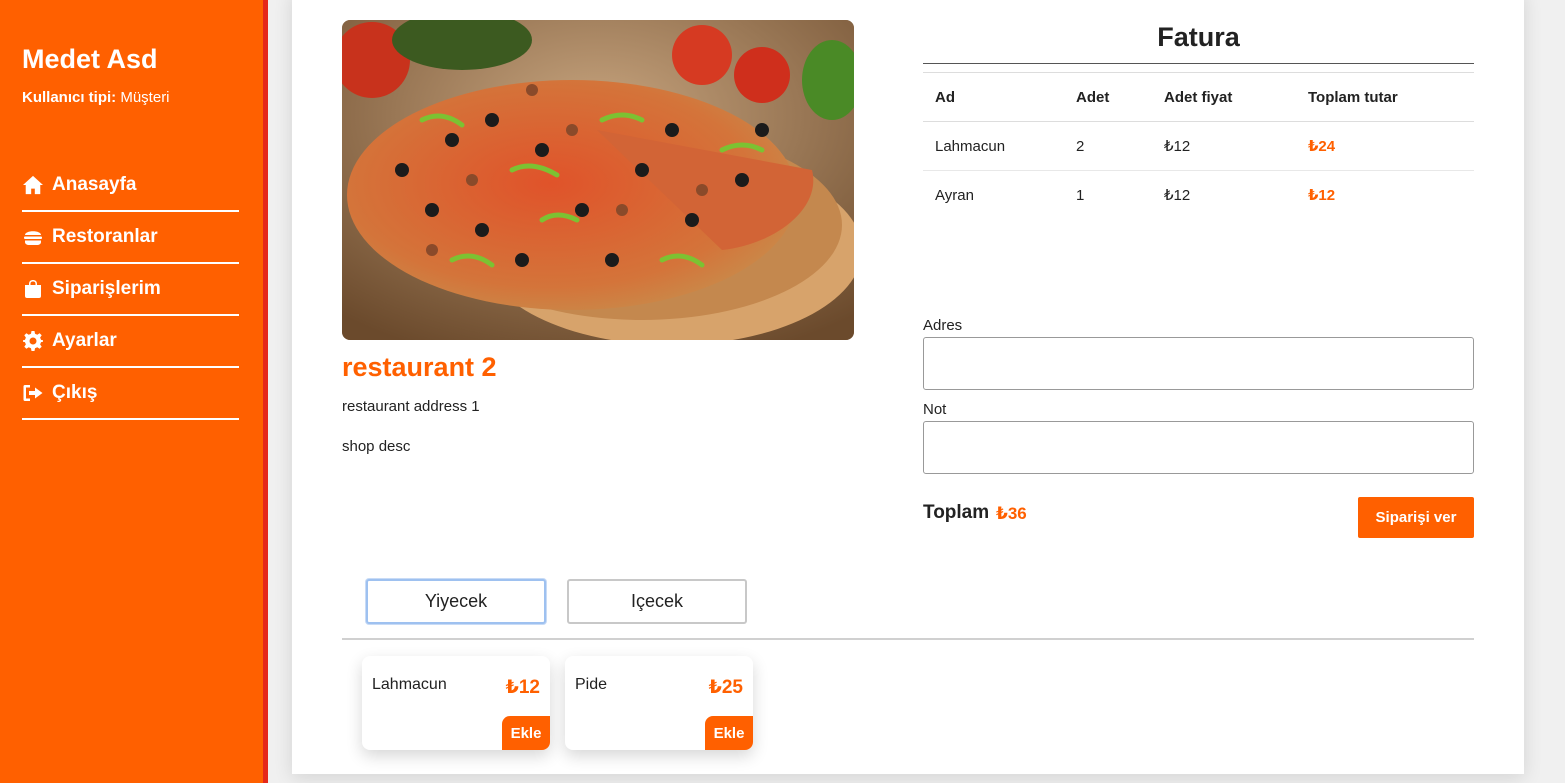  What do you see at coordinates (69, 97) in the screenshot?
I see `user-type-label: Kullanıcı tipi:` at bounding box center [69, 97].